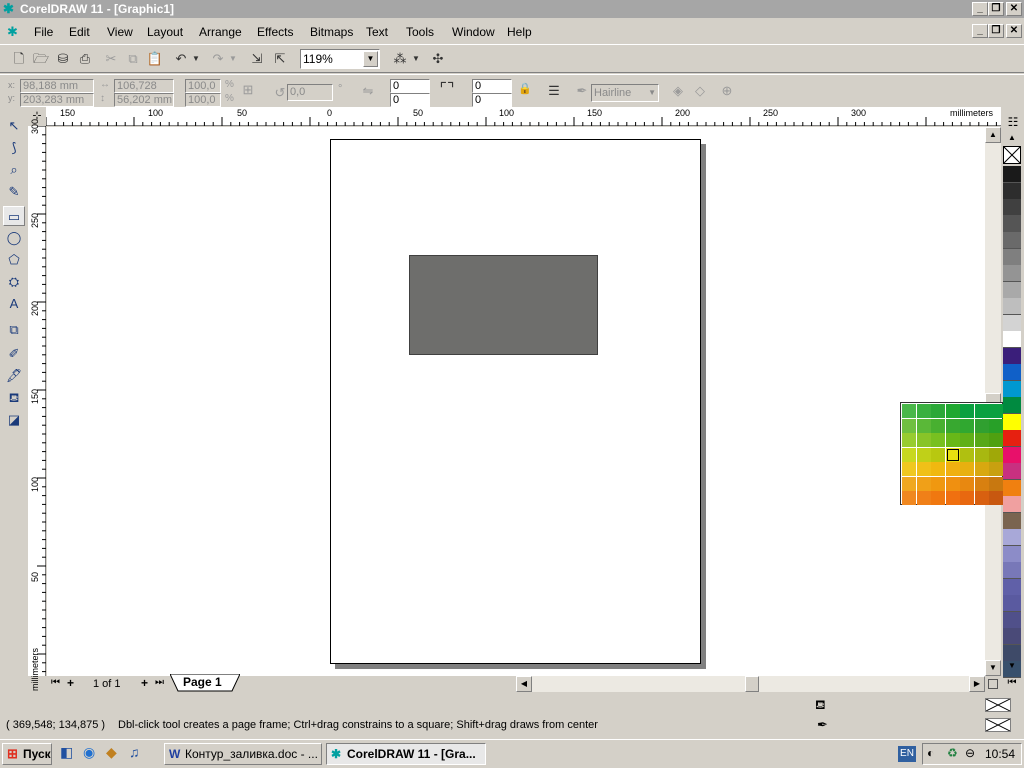 The width and height of the screenshot is (1024, 768). Describe the element at coordinates (14, 282) in the screenshot. I see `basic-shapes-tool-icon: ⛭` at that location.